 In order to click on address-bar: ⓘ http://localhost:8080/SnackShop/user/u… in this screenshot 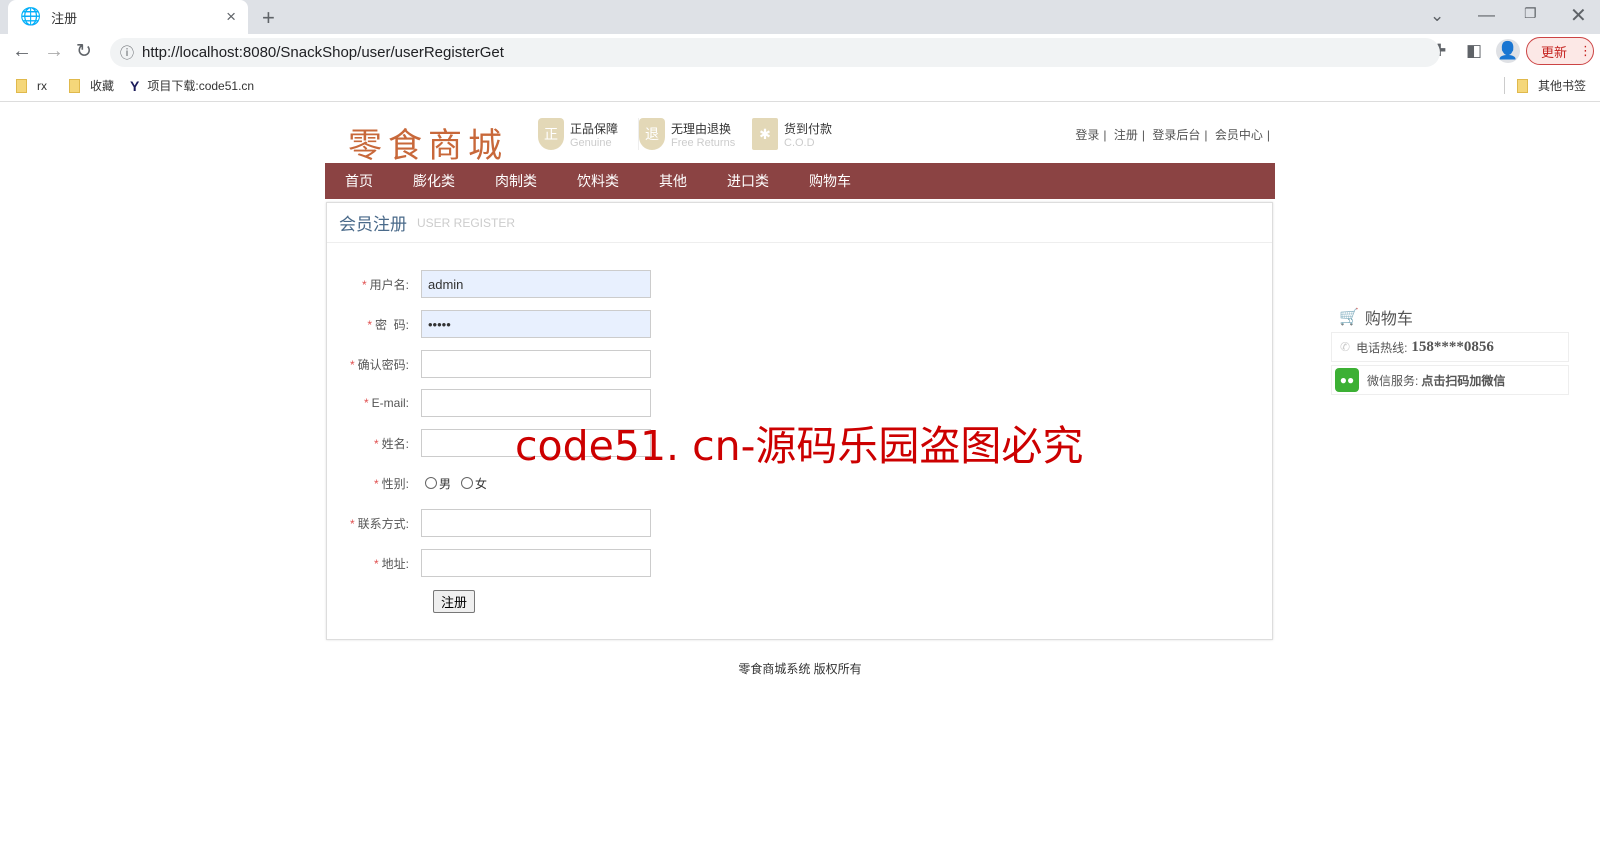, I will do `click(775, 52)`.